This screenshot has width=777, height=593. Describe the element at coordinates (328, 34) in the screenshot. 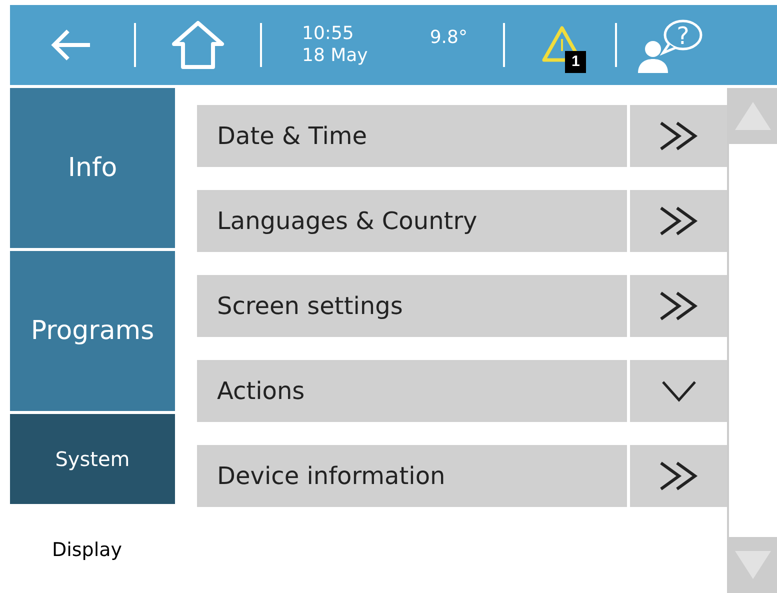

I see `clock-time: 10:55` at that location.